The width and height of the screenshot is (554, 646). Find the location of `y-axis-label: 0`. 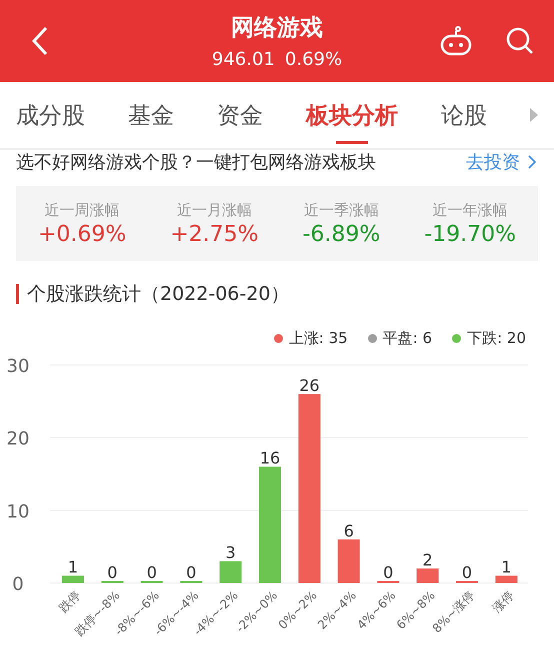

y-axis-label: 0 is located at coordinates (18, 584).